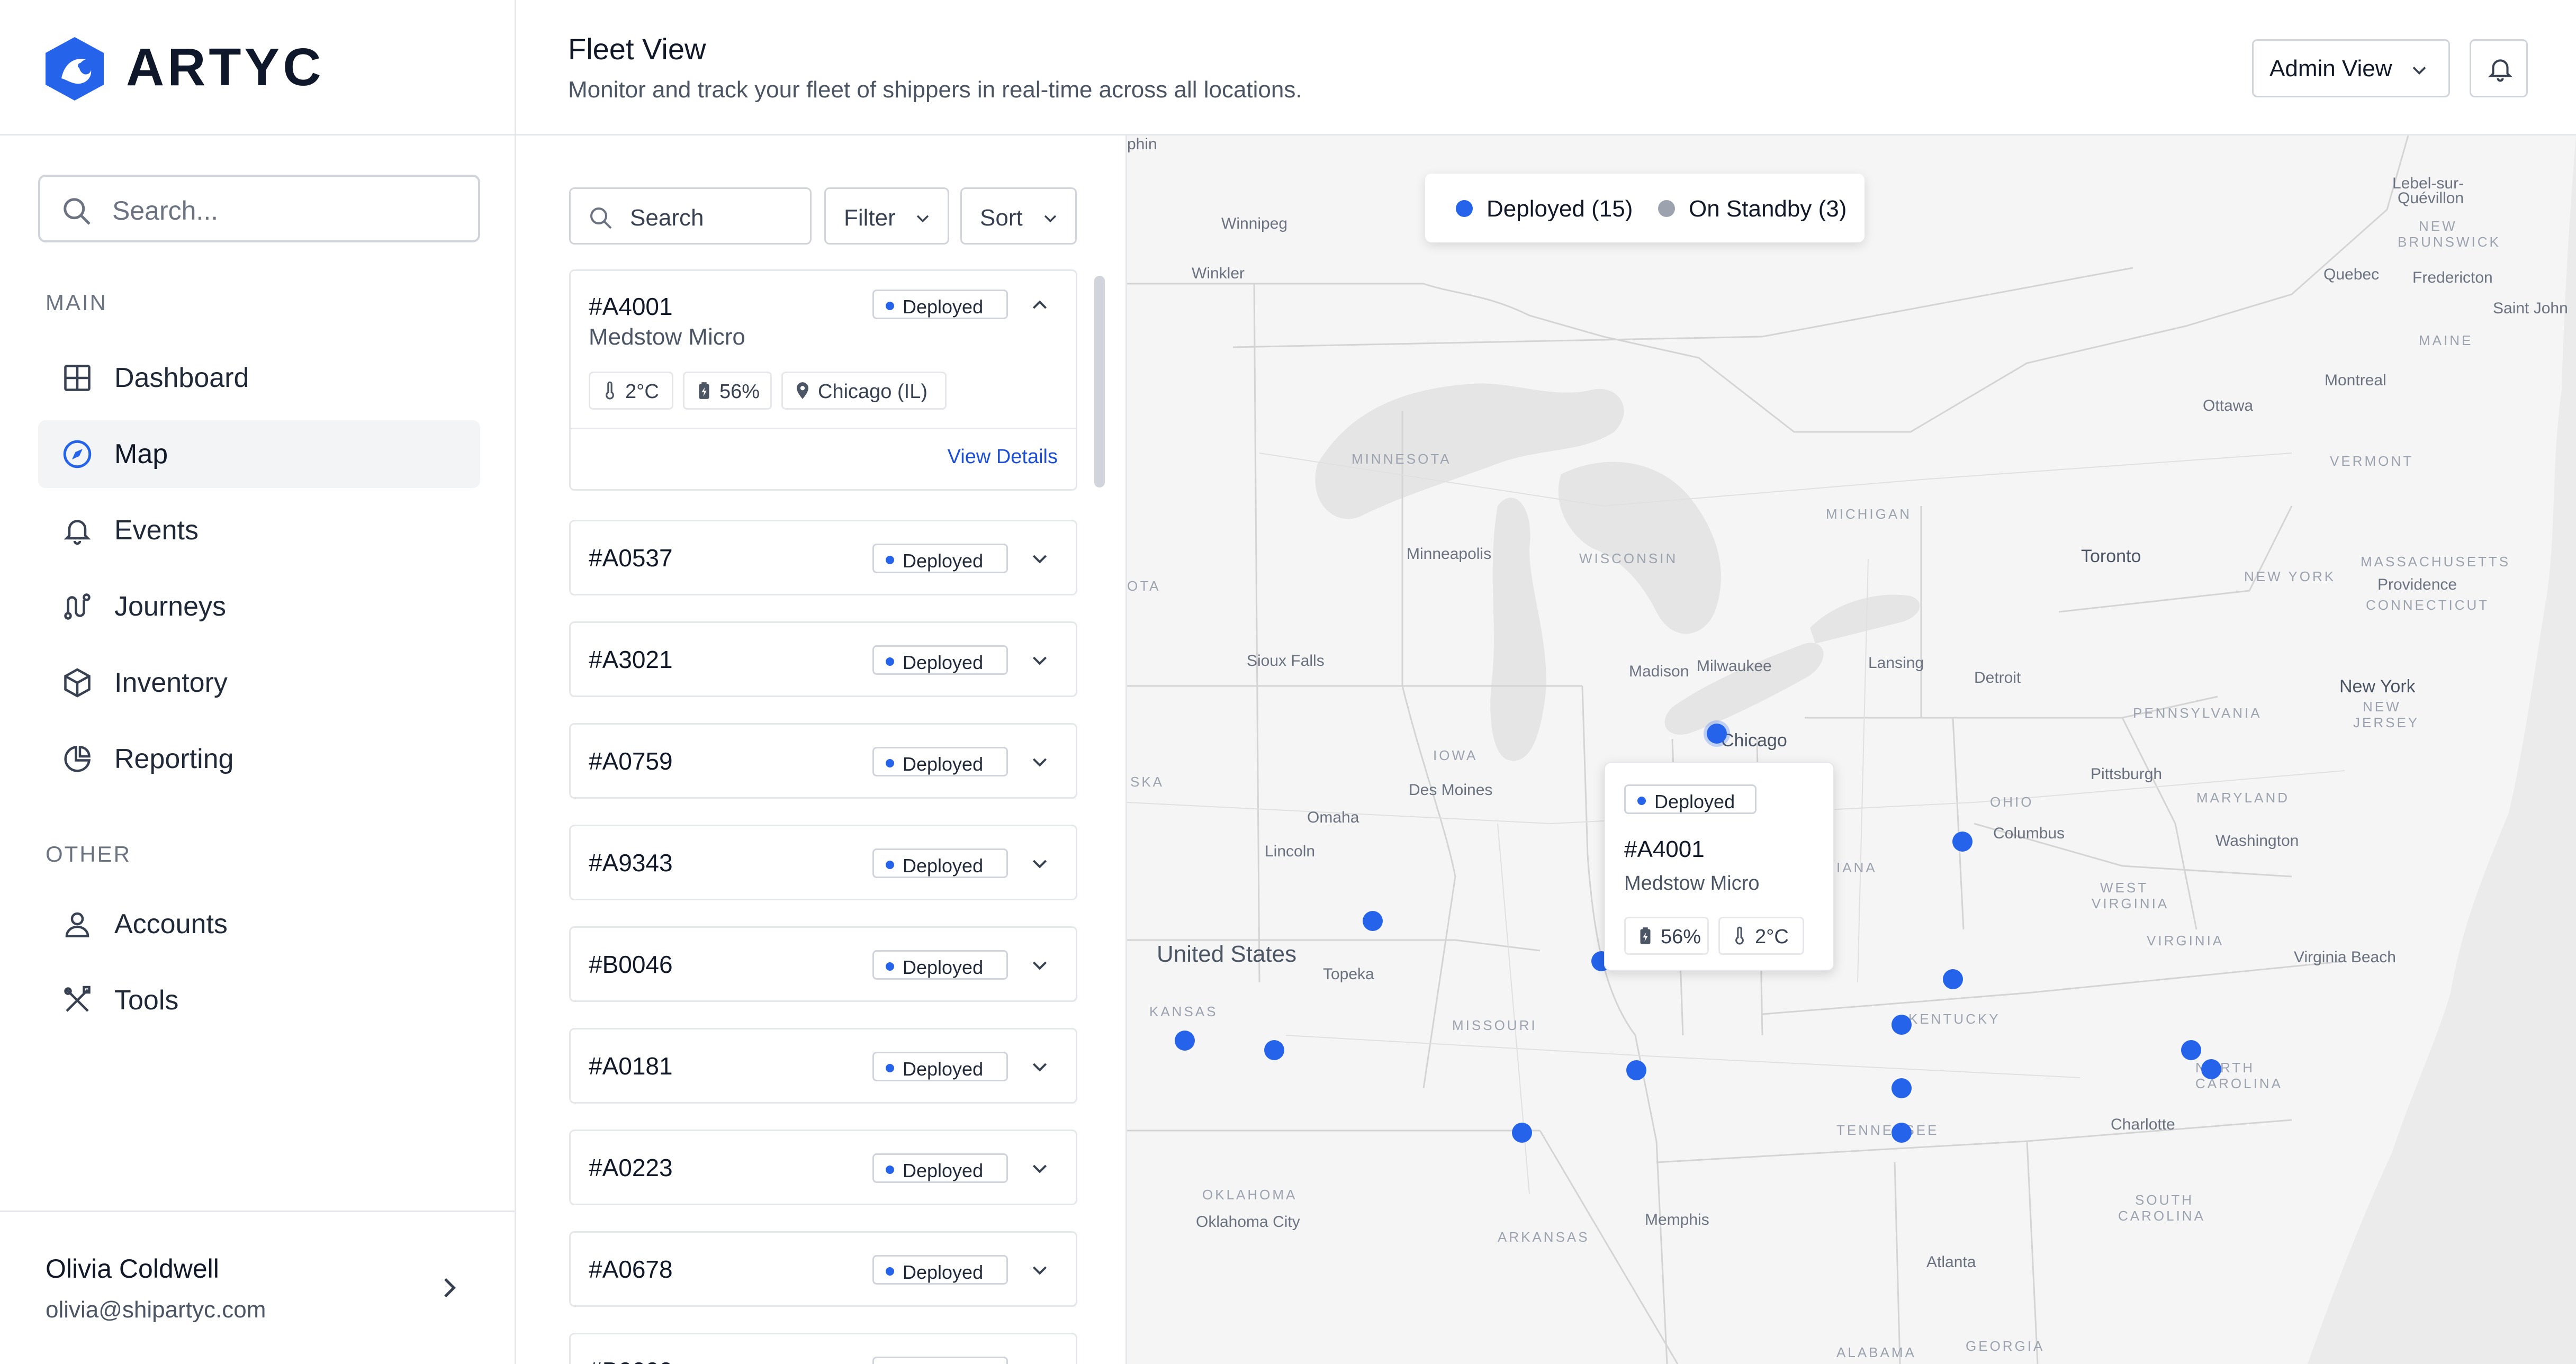 The width and height of the screenshot is (2576, 1364). Describe the element at coordinates (2331, 69) in the screenshot. I see `view-select-label: Admin View` at that location.